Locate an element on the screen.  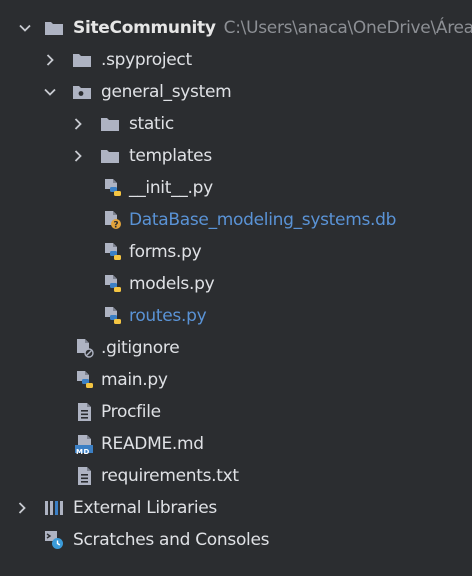
tree-node-scratches-and-consoles: Scratches and Consoles is located at coordinates (236, 540).